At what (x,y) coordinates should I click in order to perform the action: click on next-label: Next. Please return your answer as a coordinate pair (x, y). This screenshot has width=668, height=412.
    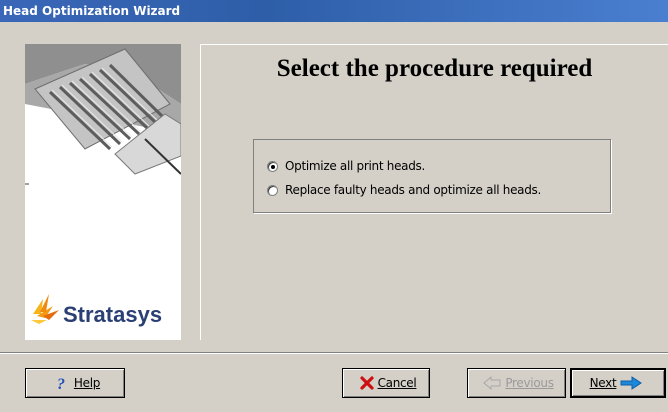
    Looking at the image, I should click on (603, 383).